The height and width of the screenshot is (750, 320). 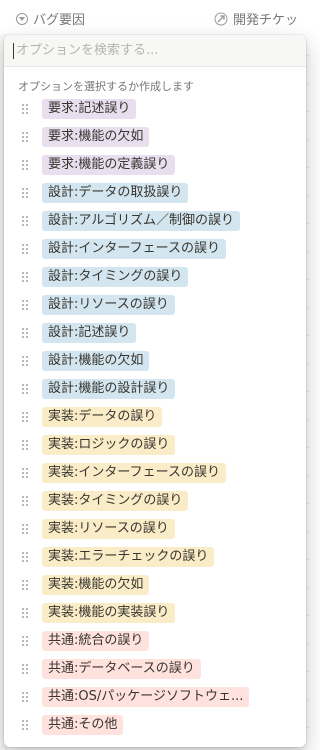 What do you see at coordinates (155, 17) in the screenshot?
I see `table-header: バグ要因 開発チケッ` at bounding box center [155, 17].